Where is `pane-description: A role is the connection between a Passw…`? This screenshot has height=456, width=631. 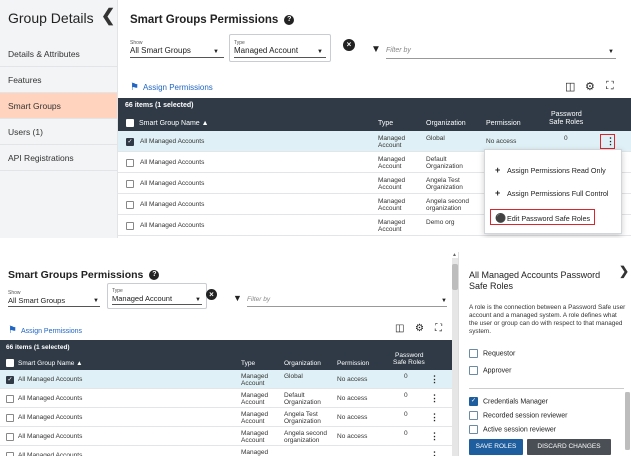 pane-description: A role is the connection between a Passw… is located at coordinates (547, 319).